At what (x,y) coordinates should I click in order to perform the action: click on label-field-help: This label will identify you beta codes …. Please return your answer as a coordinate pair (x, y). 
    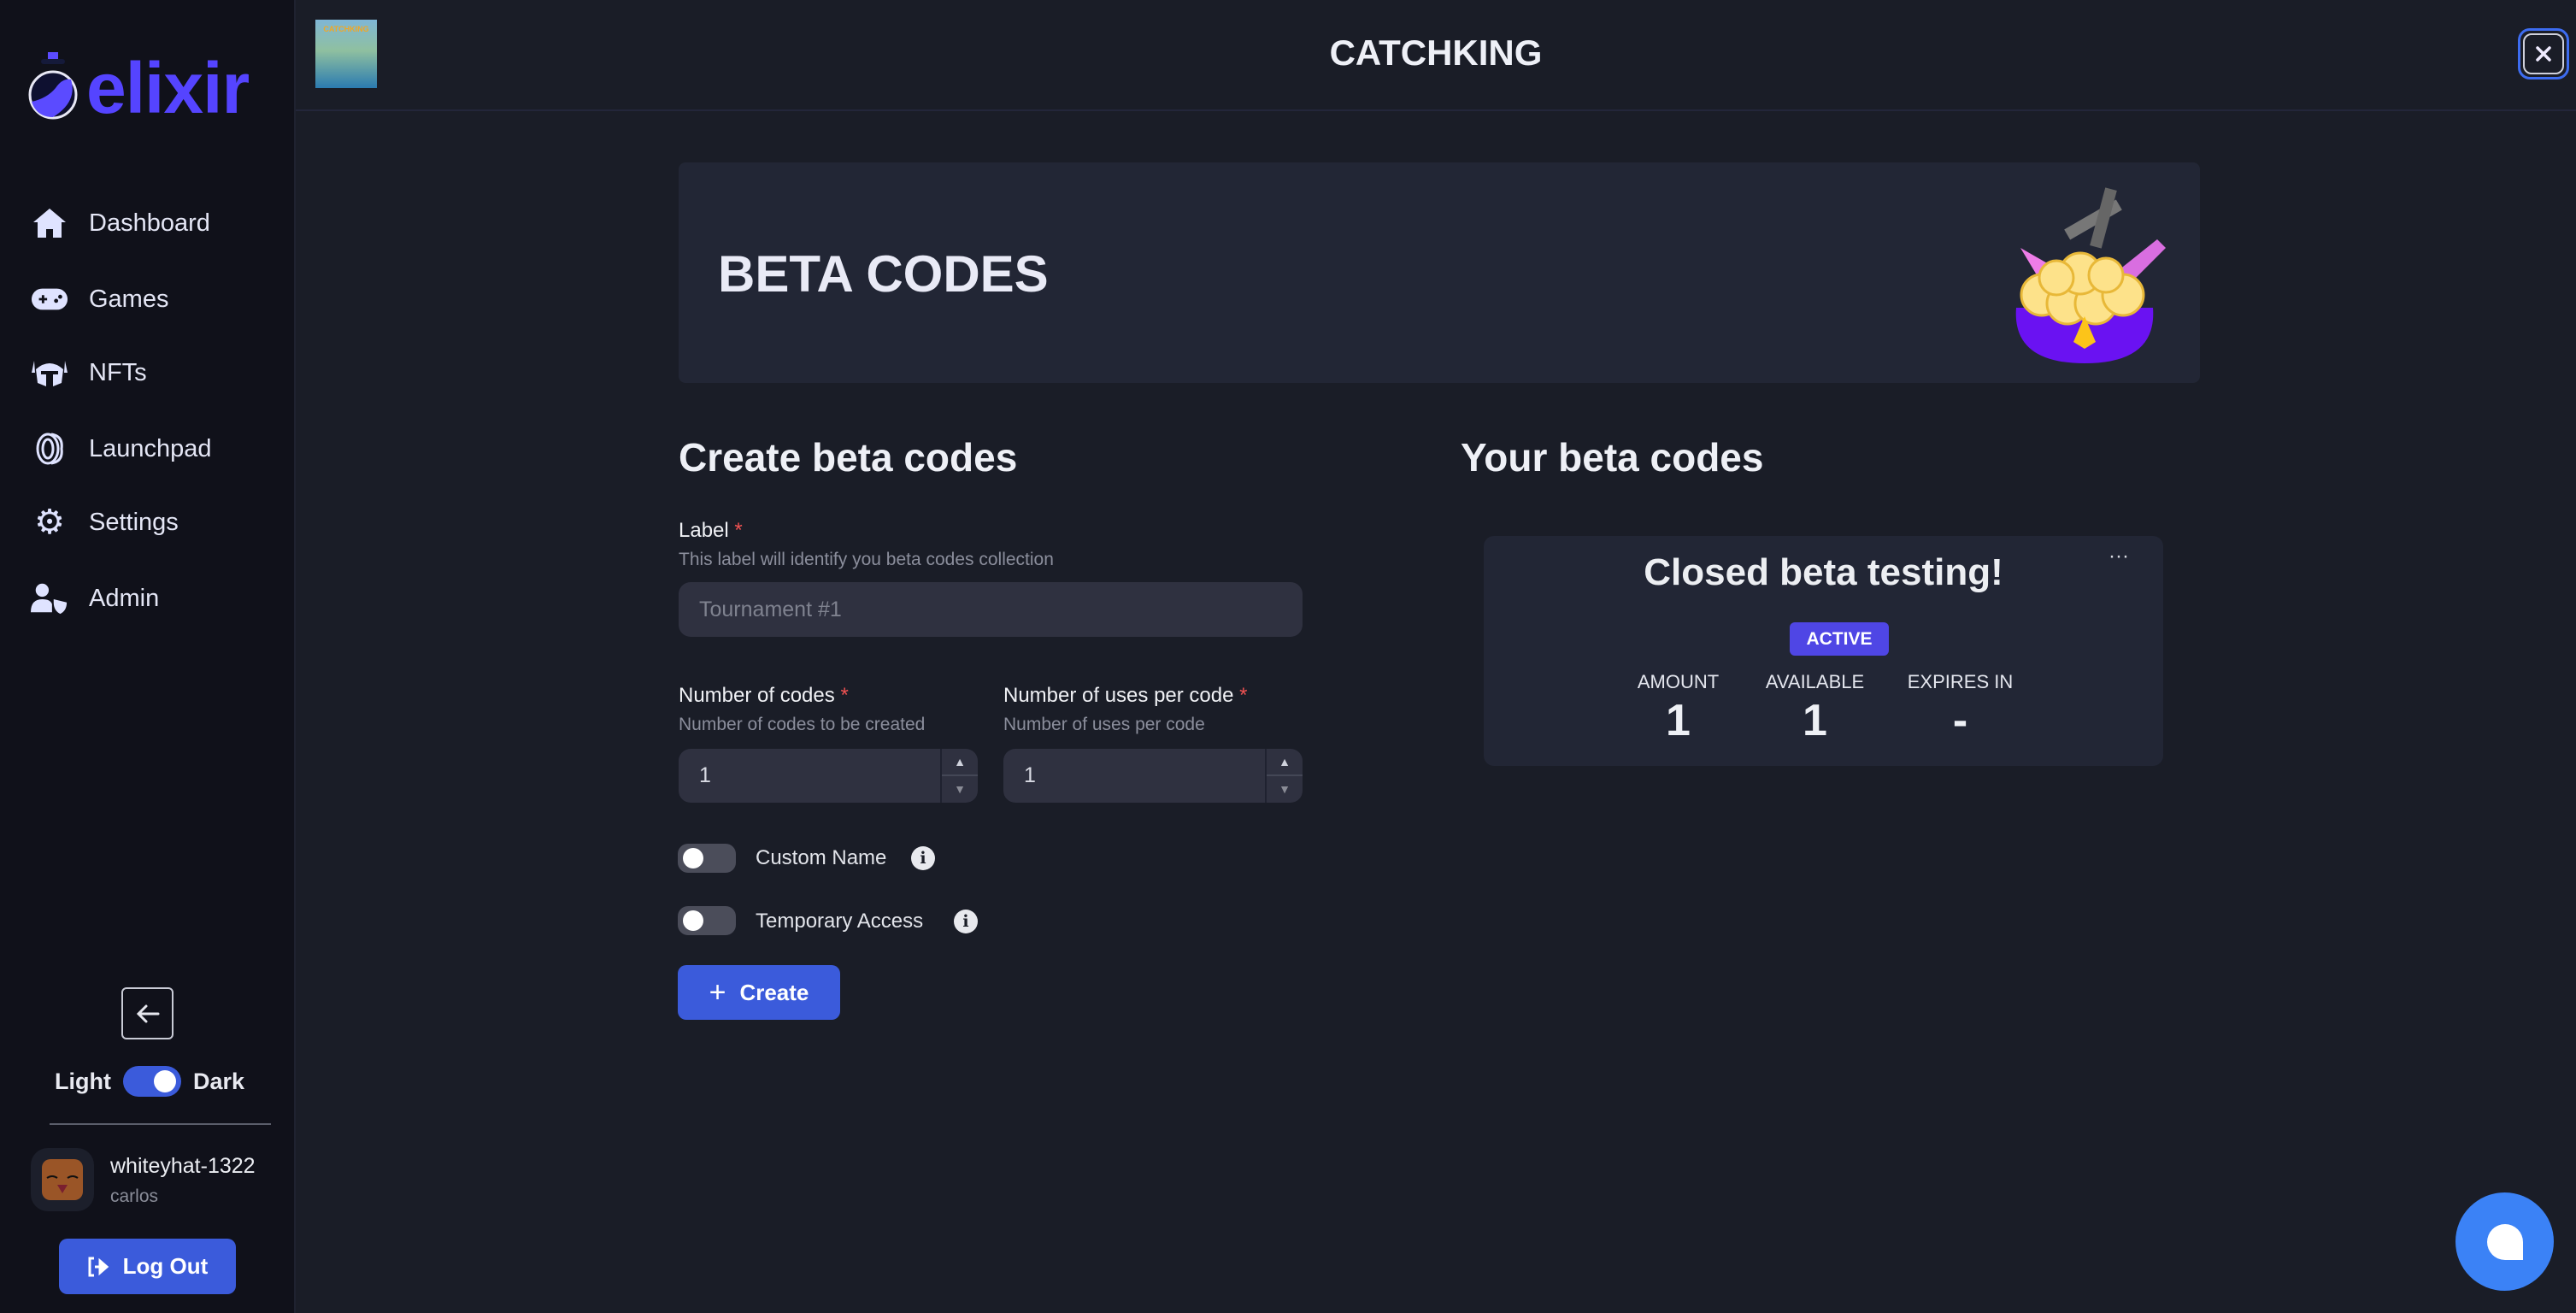
    Looking at the image, I should click on (866, 560).